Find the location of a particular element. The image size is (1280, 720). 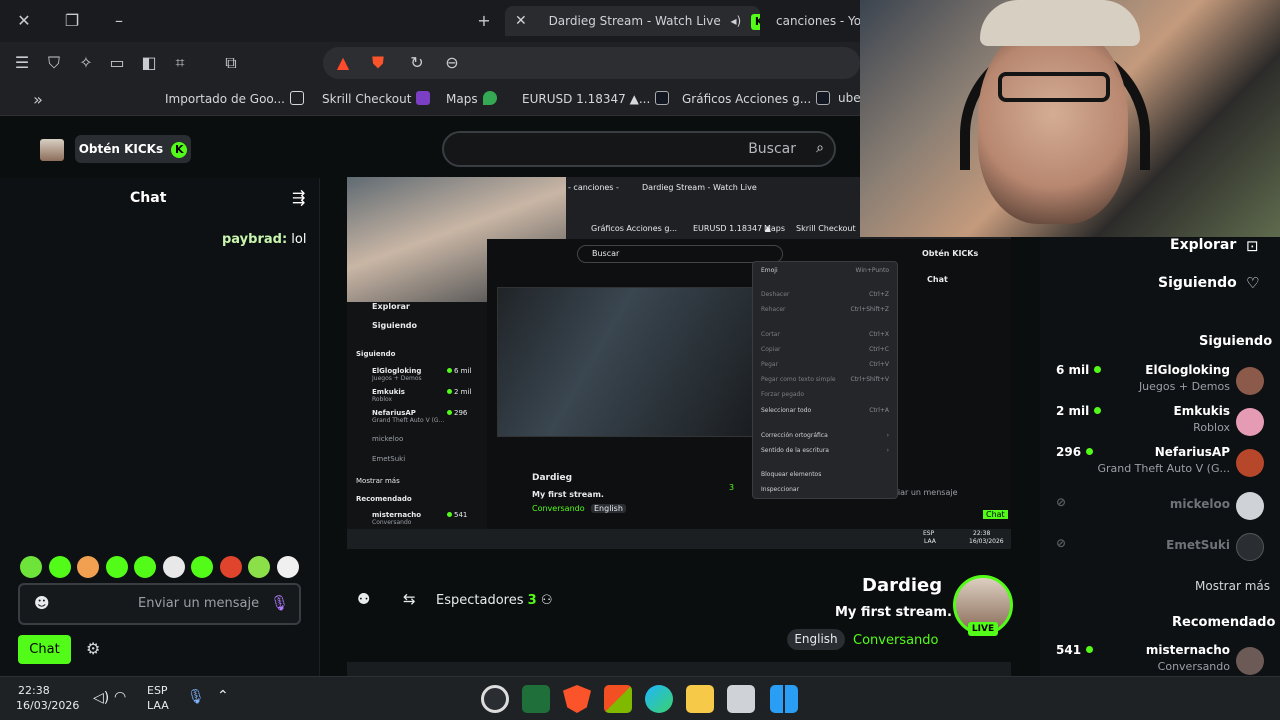

chat-message-user: paybrad: is located at coordinates (254, 239).